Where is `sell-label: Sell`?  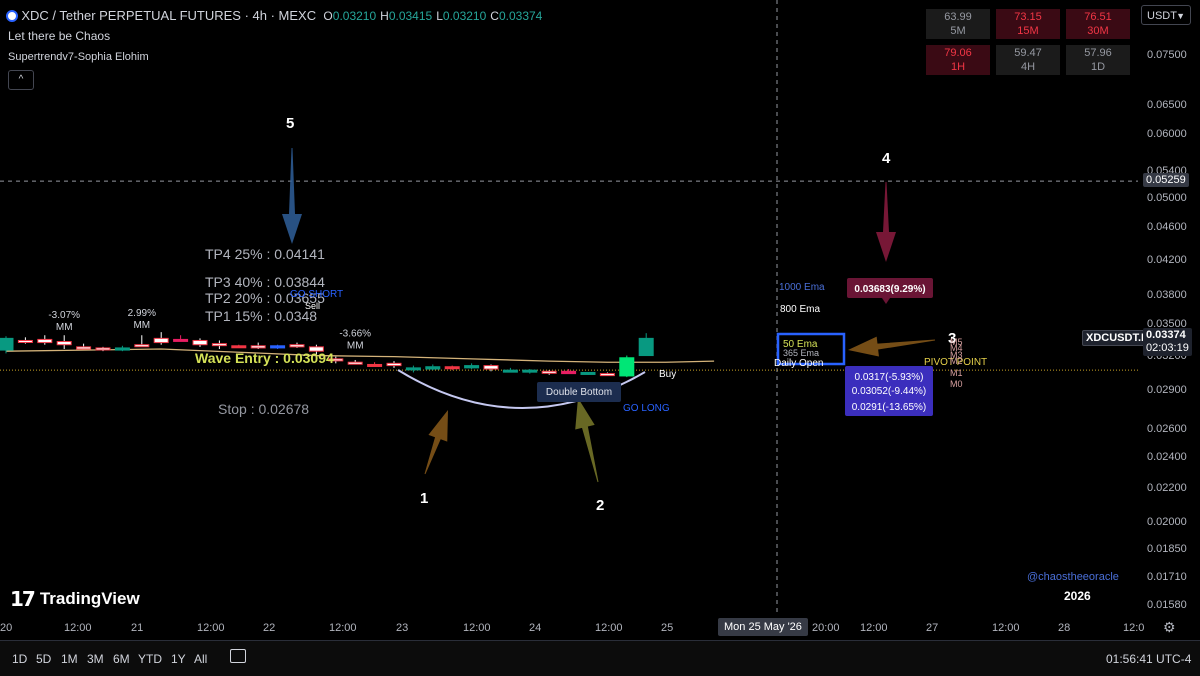
sell-label: Sell is located at coordinates (312, 306).